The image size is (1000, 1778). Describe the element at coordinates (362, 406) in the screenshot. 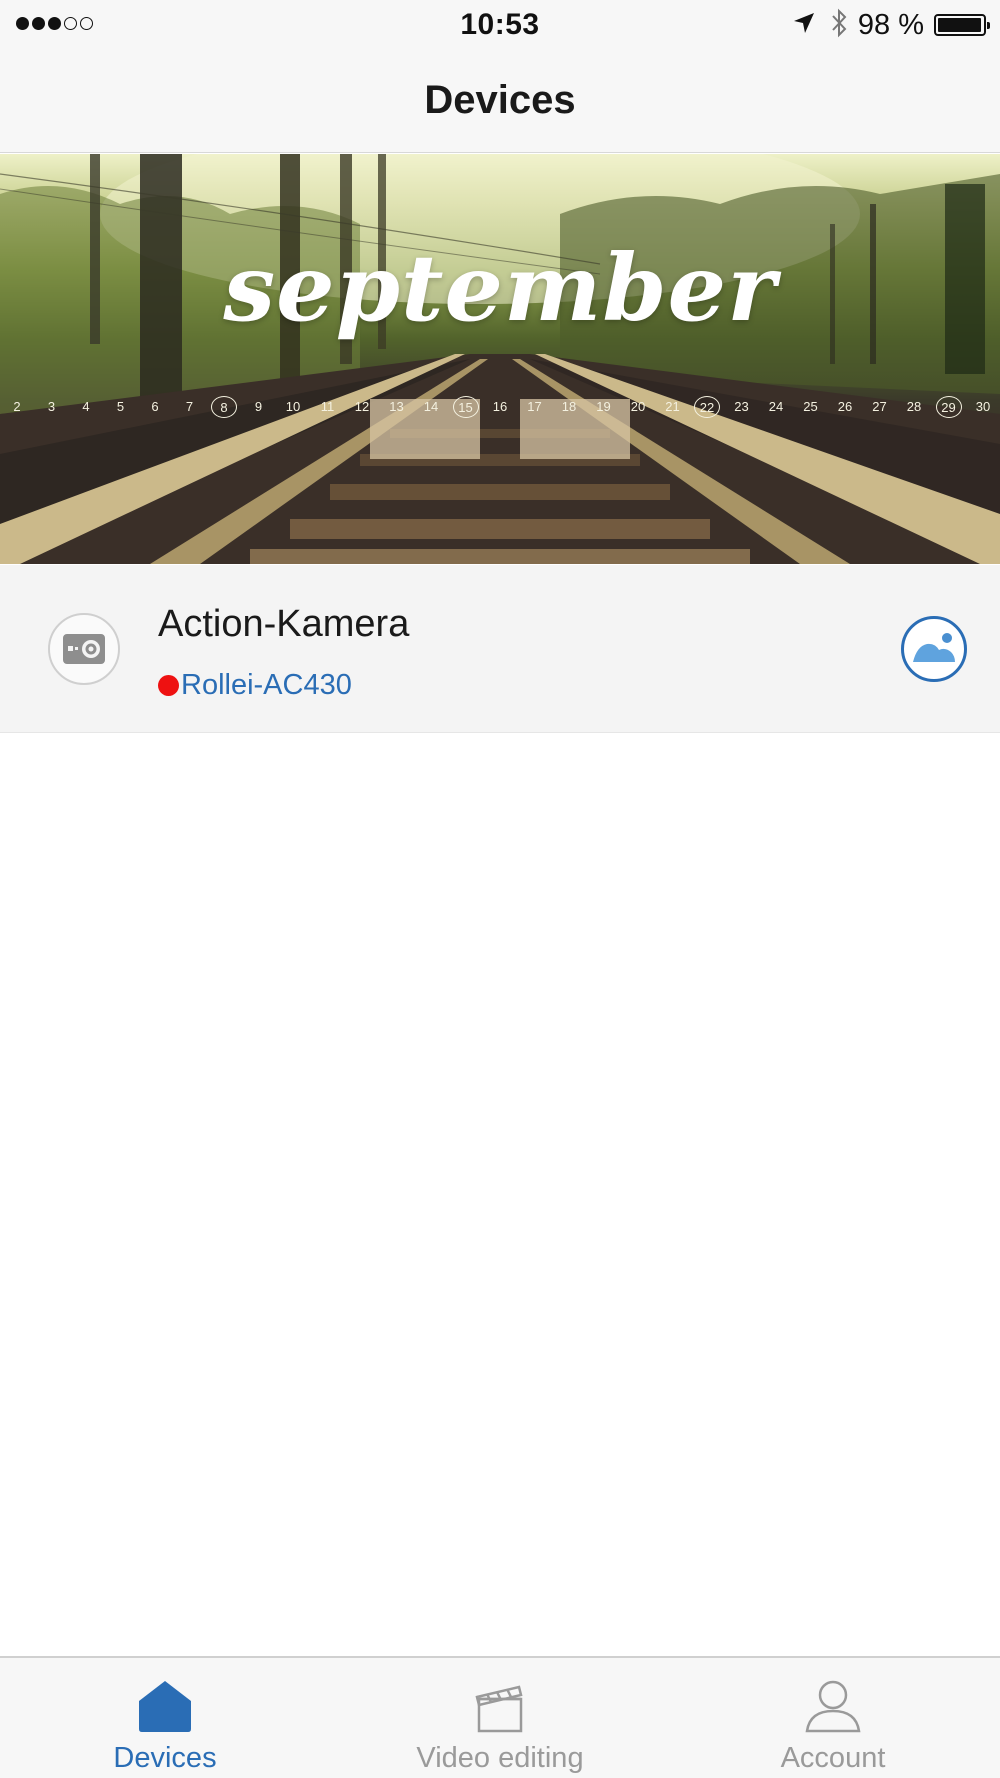

I see `calendar-day: 12` at that location.